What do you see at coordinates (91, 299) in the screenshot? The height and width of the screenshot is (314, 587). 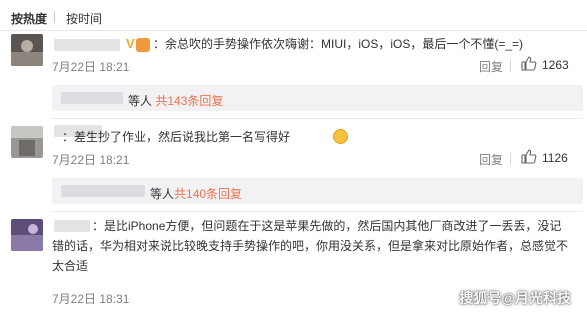 I see `comment-time: 7月22日 18:31` at bounding box center [91, 299].